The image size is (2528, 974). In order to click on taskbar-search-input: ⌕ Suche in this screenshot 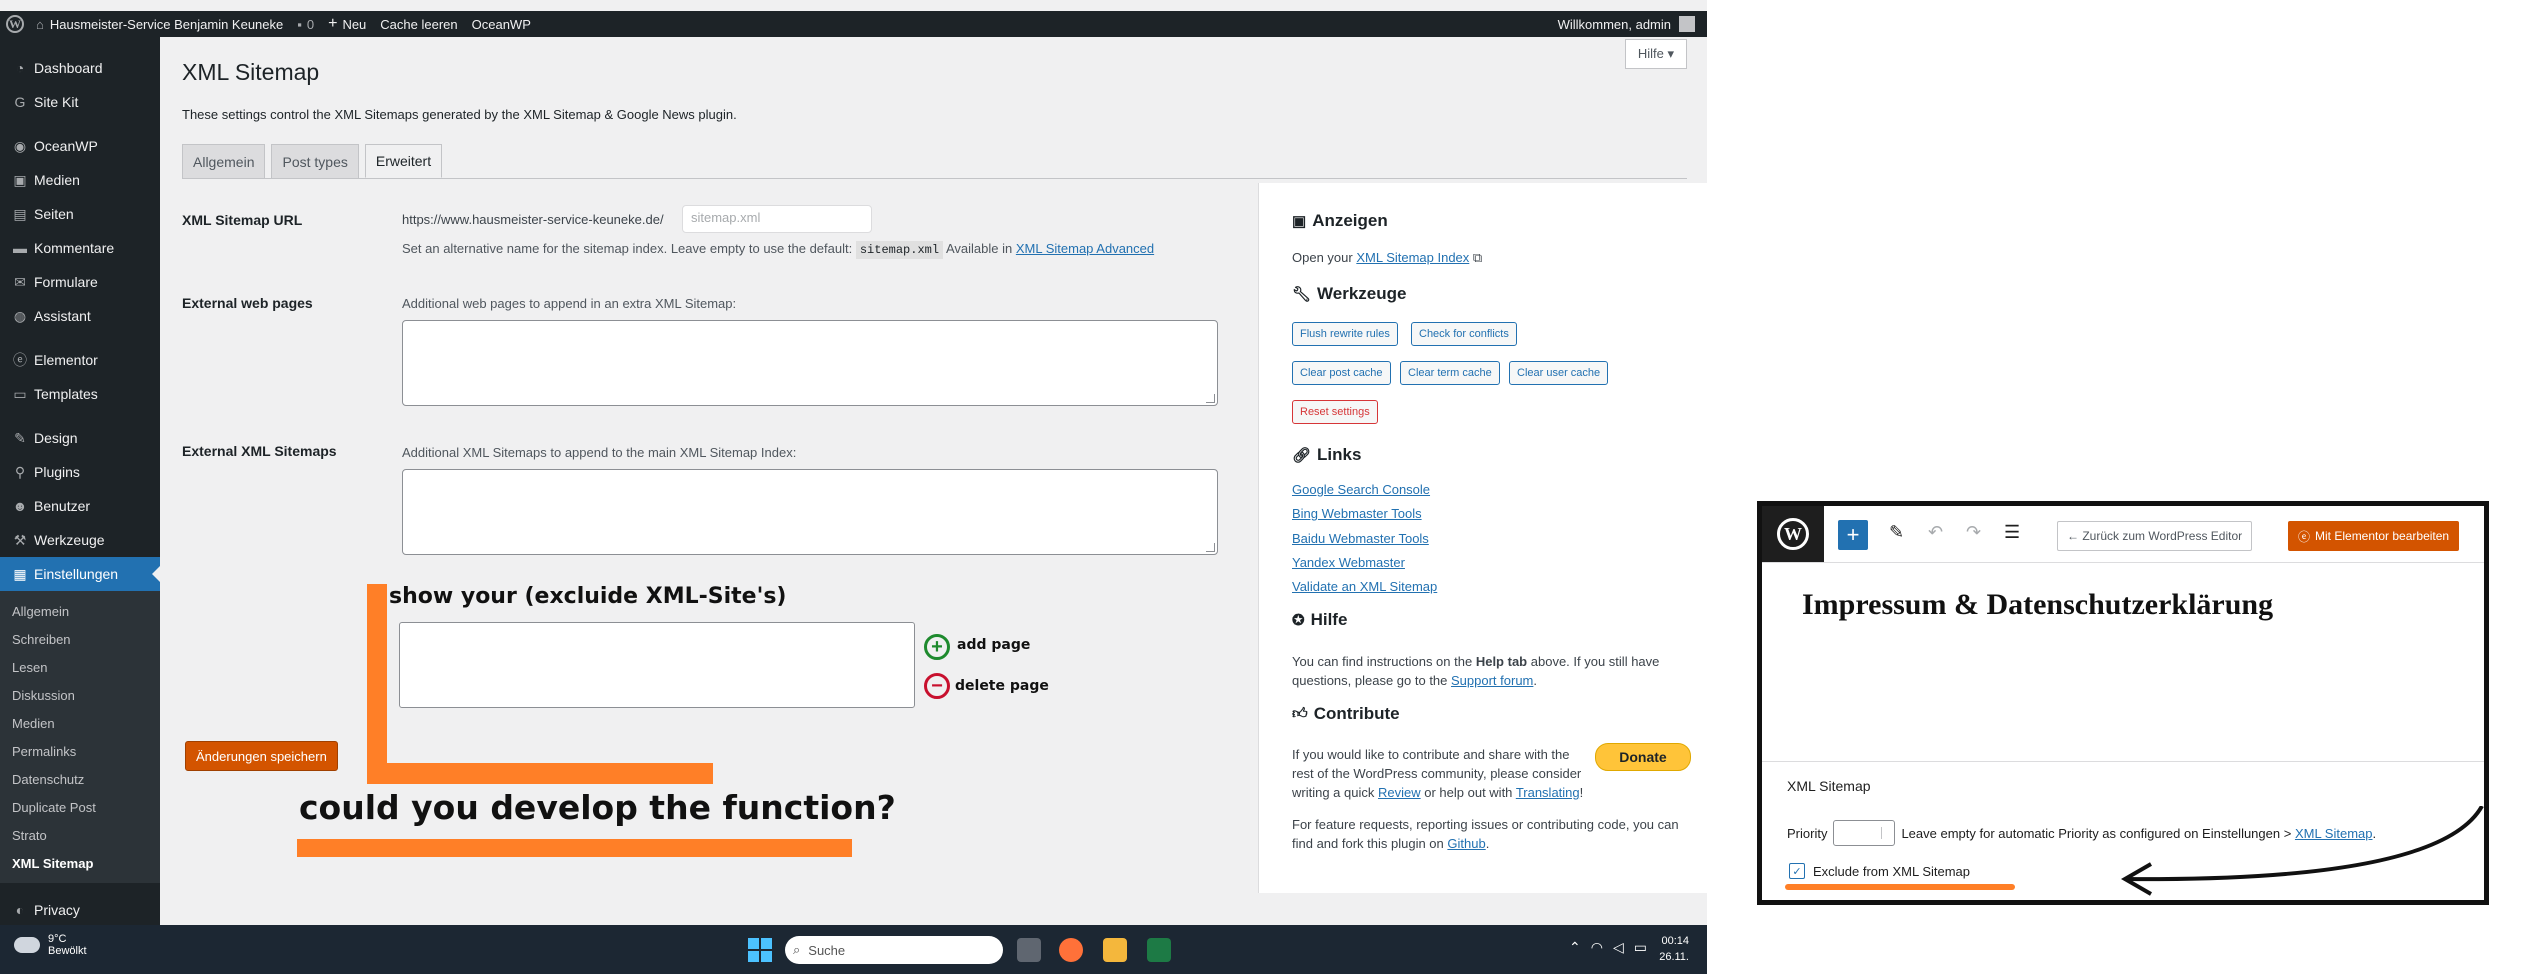, I will do `click(894, 950)`.